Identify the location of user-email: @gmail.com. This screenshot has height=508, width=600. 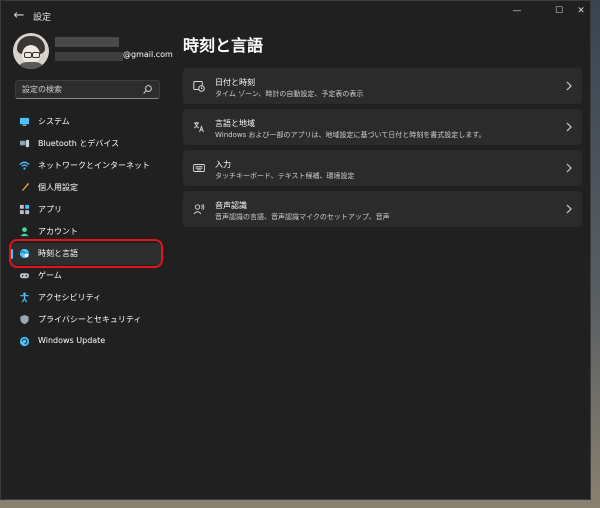
(148, 54).